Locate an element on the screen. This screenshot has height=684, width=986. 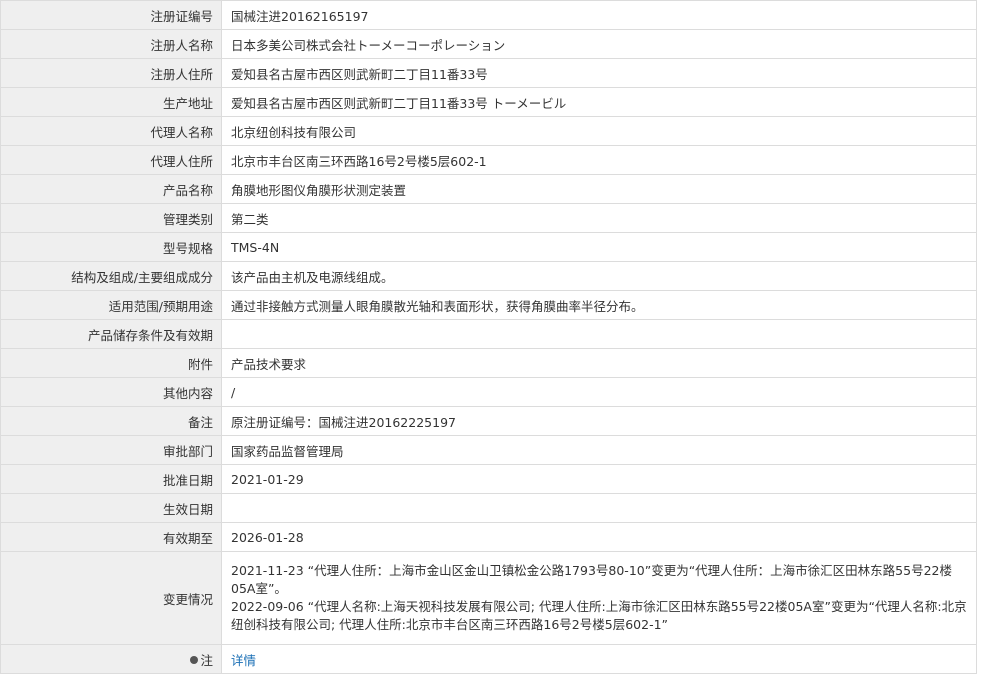
note-row: 注 详情 is located at coordinates (488, 659).